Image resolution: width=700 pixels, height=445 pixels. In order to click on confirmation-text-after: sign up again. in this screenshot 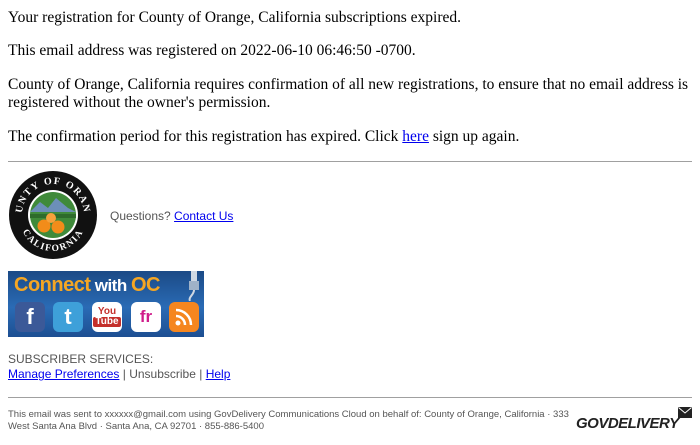, I will do `click(474, 136)`.